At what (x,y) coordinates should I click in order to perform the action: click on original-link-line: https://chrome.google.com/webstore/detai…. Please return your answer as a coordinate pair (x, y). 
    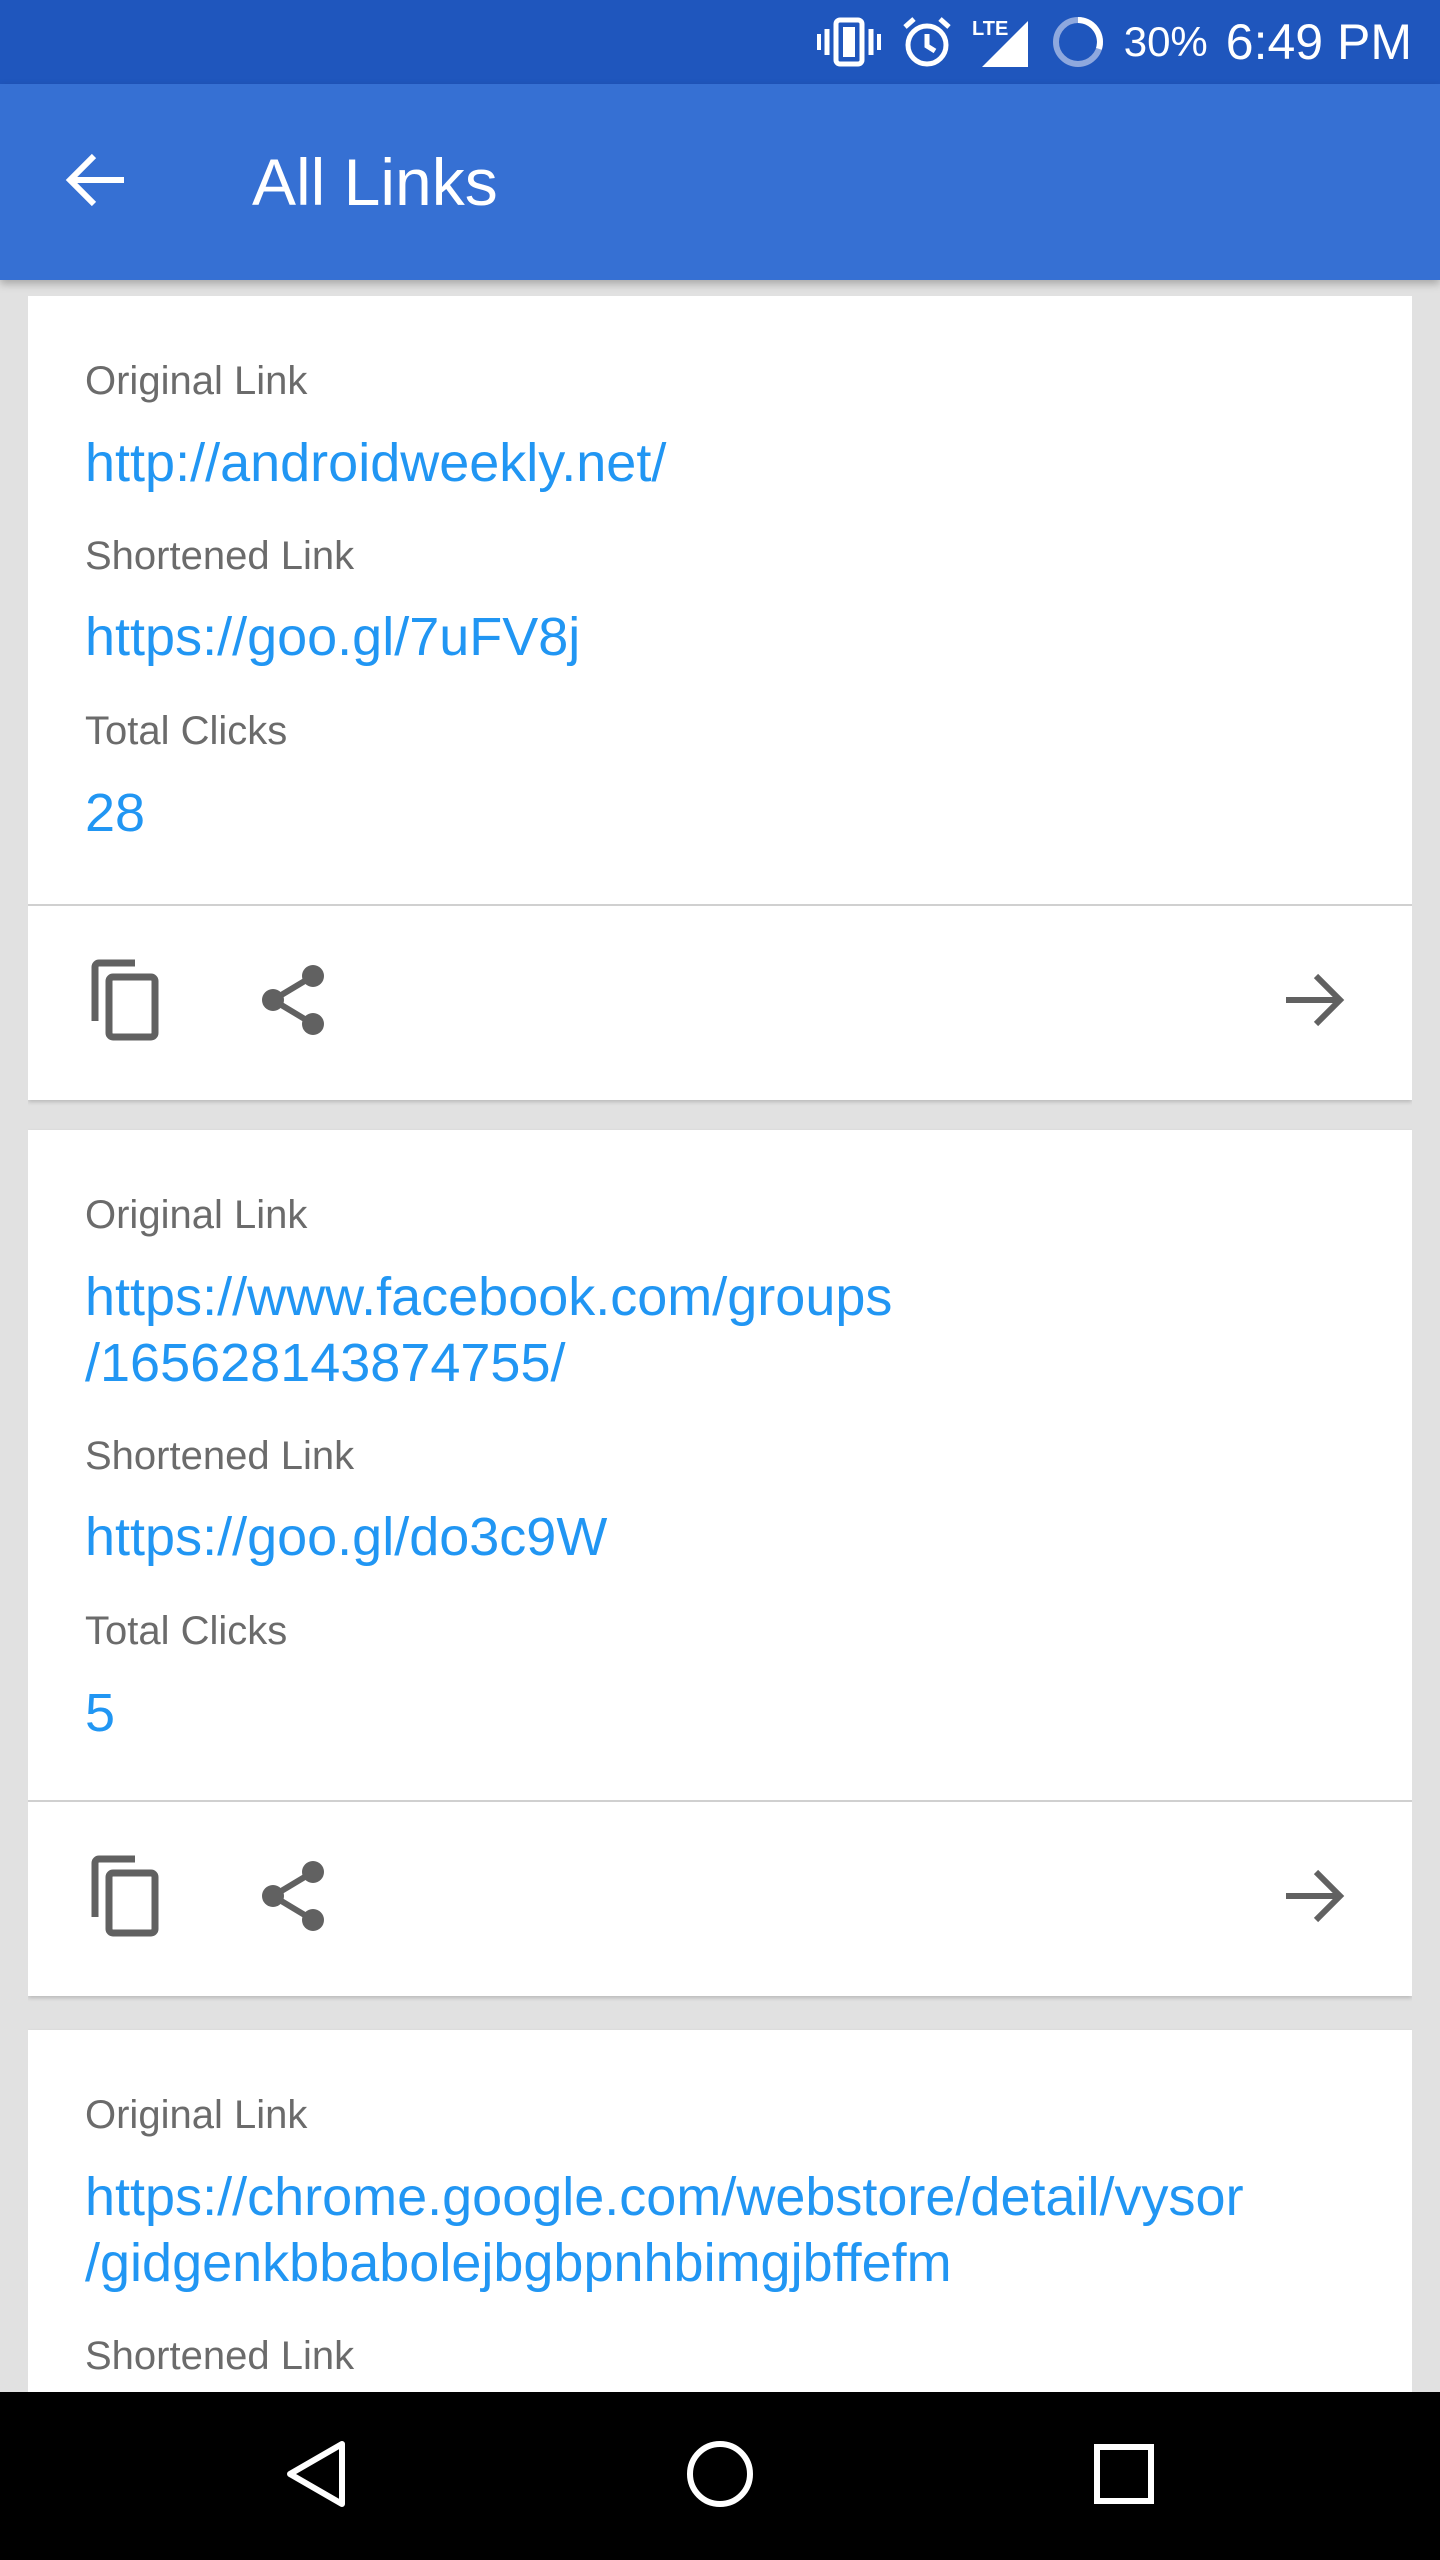
    Looking at the image, I should click on (664, 2197).